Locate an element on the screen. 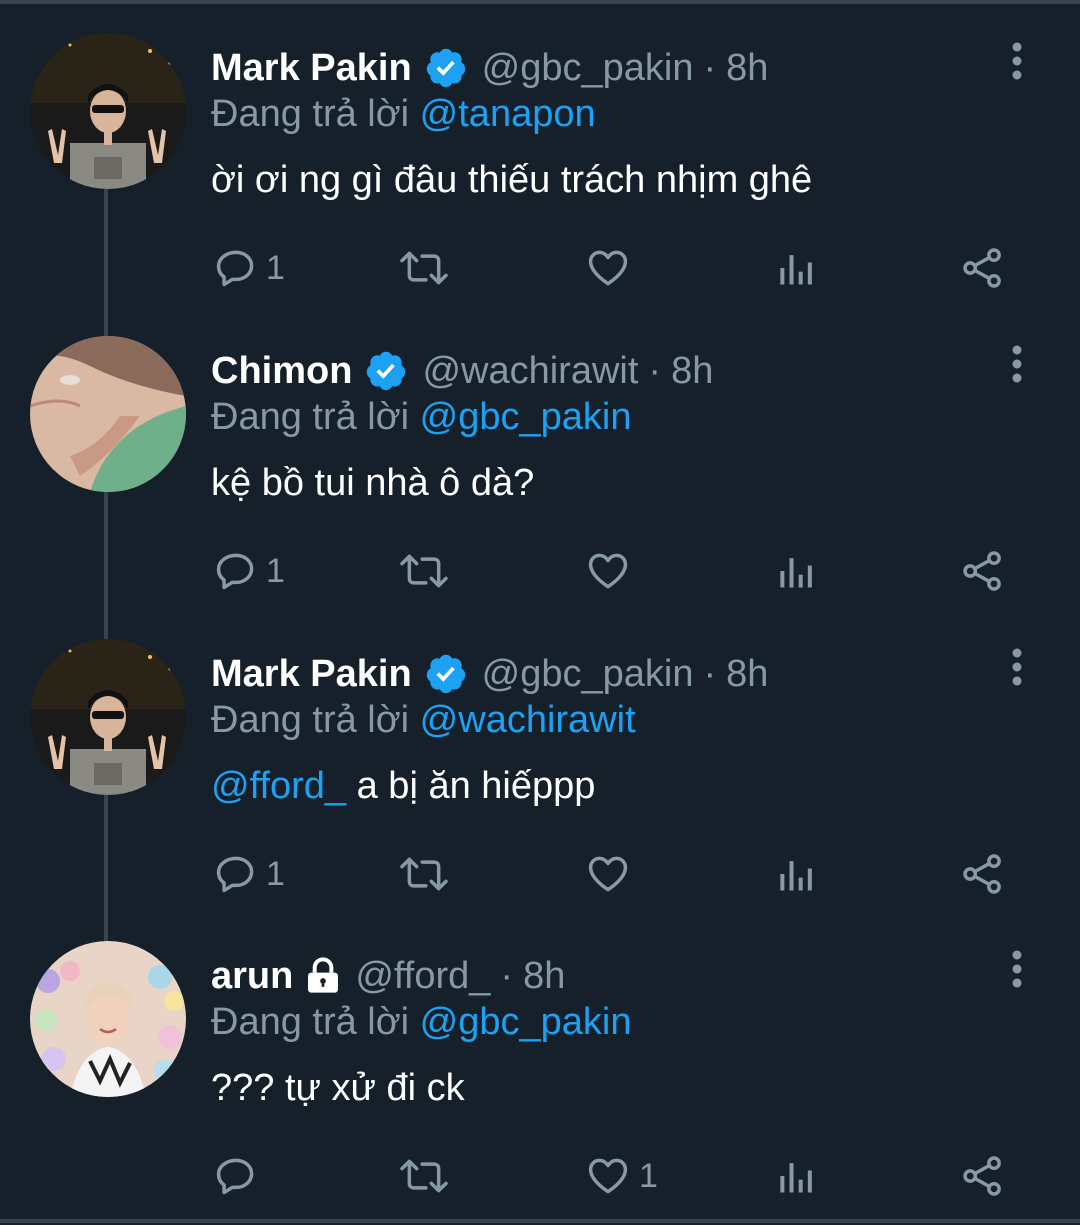  tweet-header: arun @fford_ · 8h is located at coordinates (388, 976).